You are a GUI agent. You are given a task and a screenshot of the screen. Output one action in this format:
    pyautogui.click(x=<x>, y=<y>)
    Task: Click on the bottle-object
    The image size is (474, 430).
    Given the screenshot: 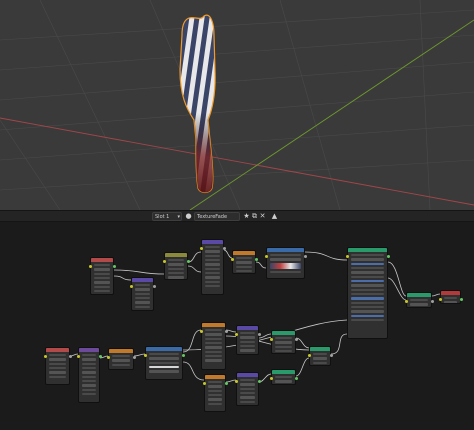 What is the action you would take?
    pyautogui.click(x=197, y=104)
    